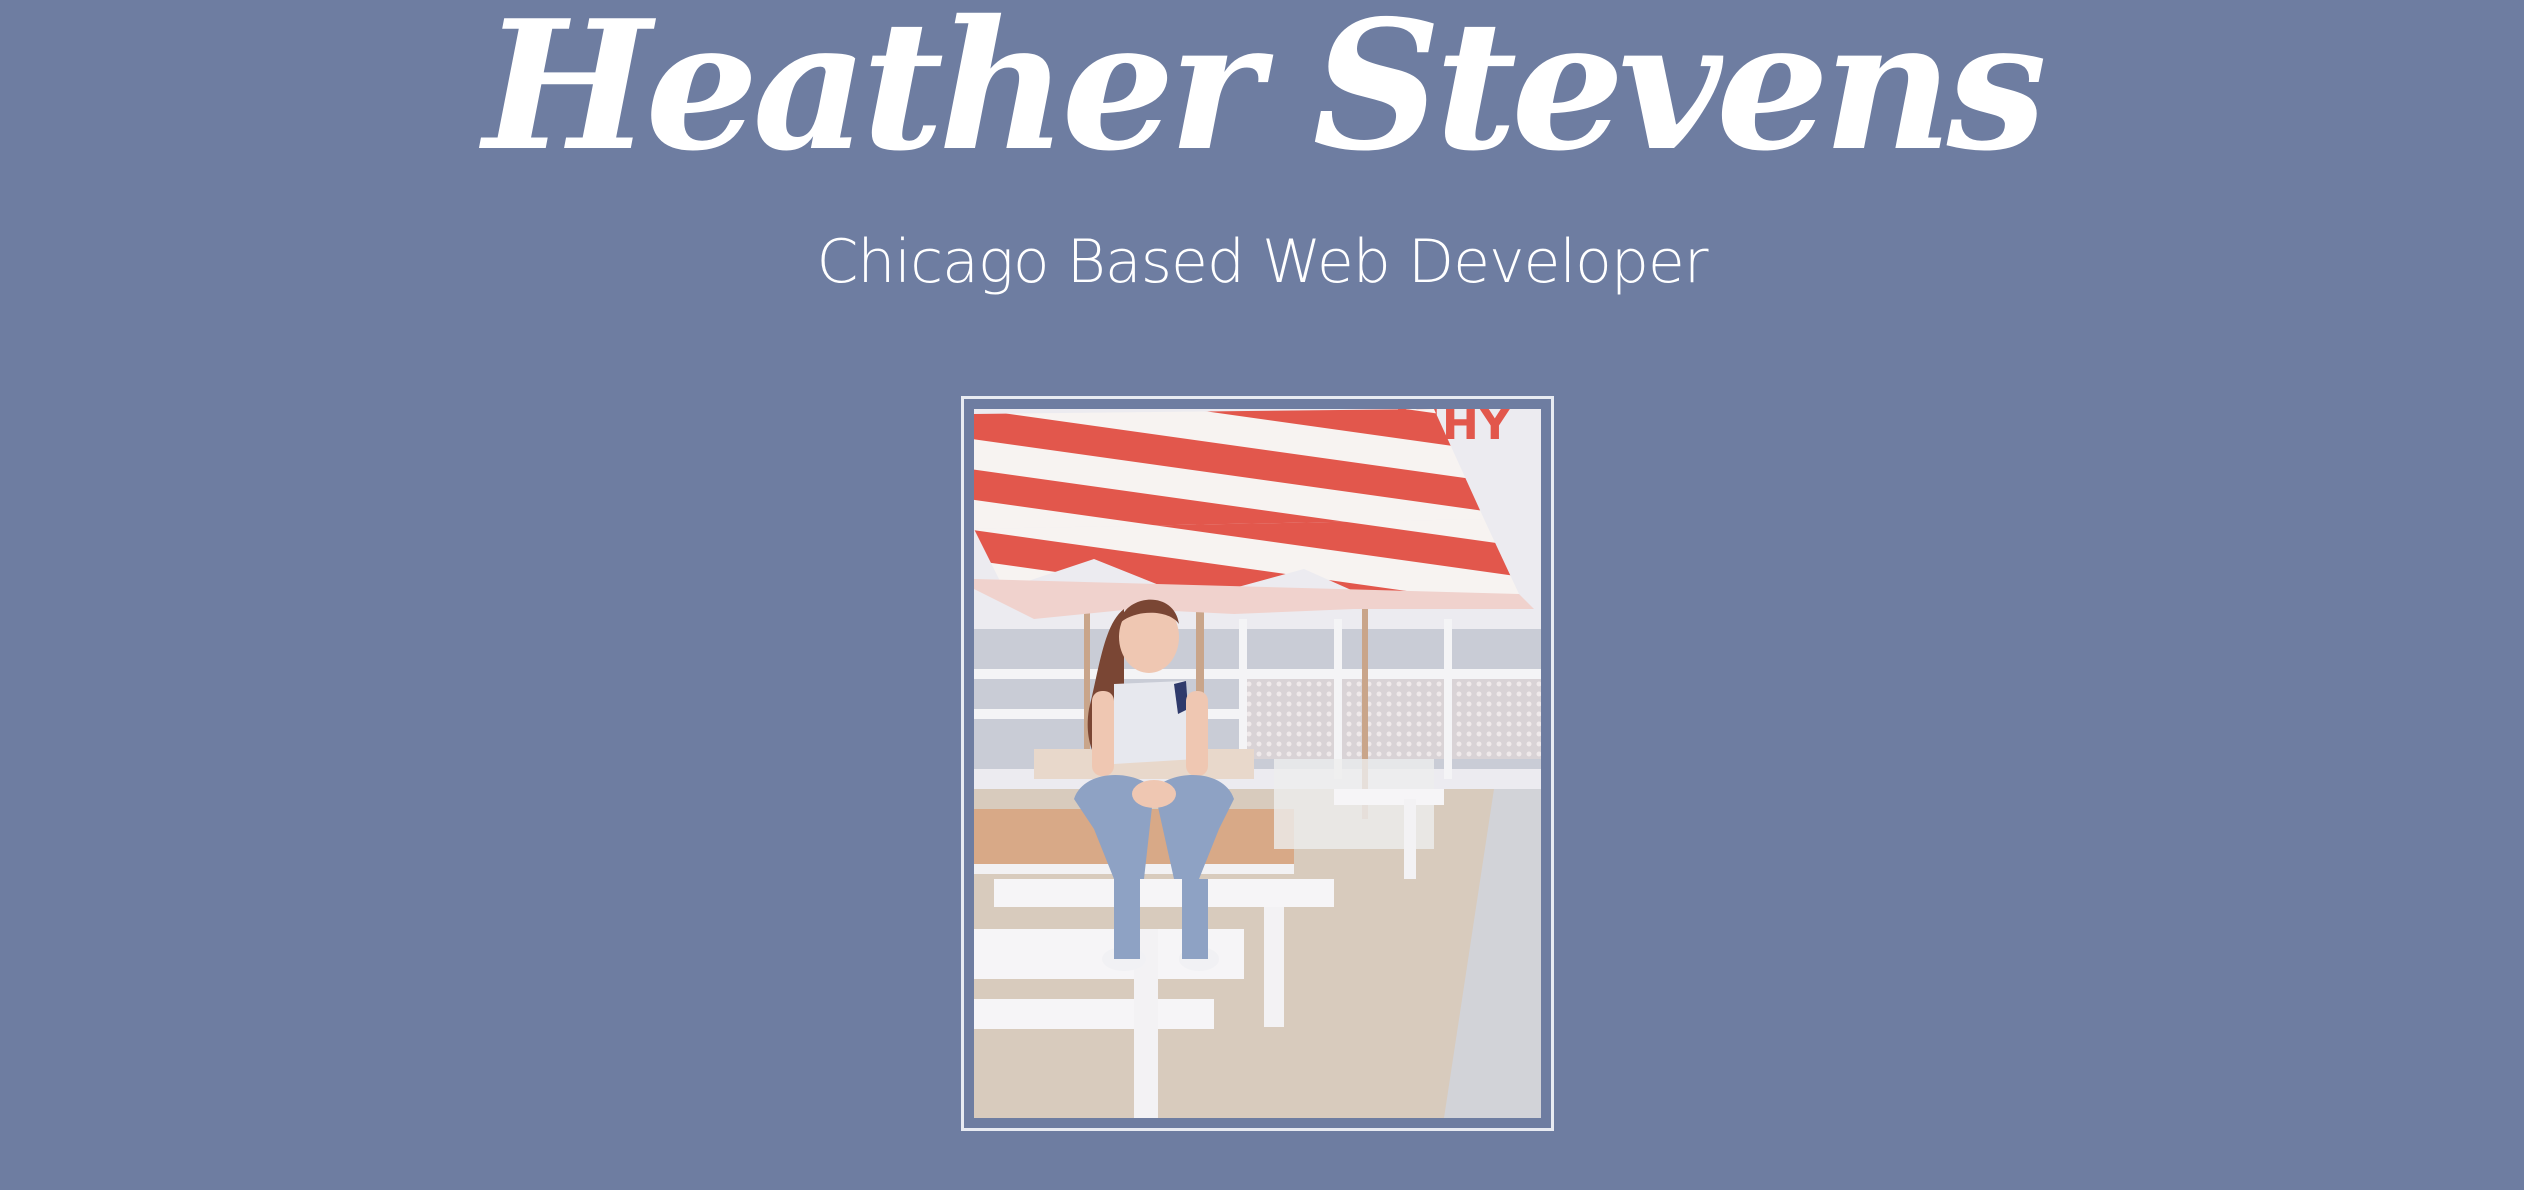  I want to click on umbrella-main, so click(1229, 469).